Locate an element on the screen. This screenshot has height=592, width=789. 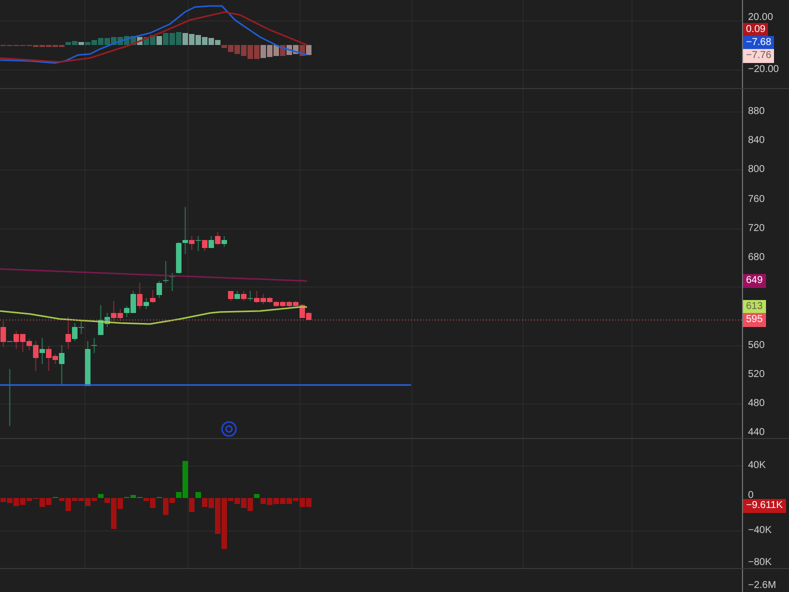
axis-label: 480 is located at coordinates (756, 404).